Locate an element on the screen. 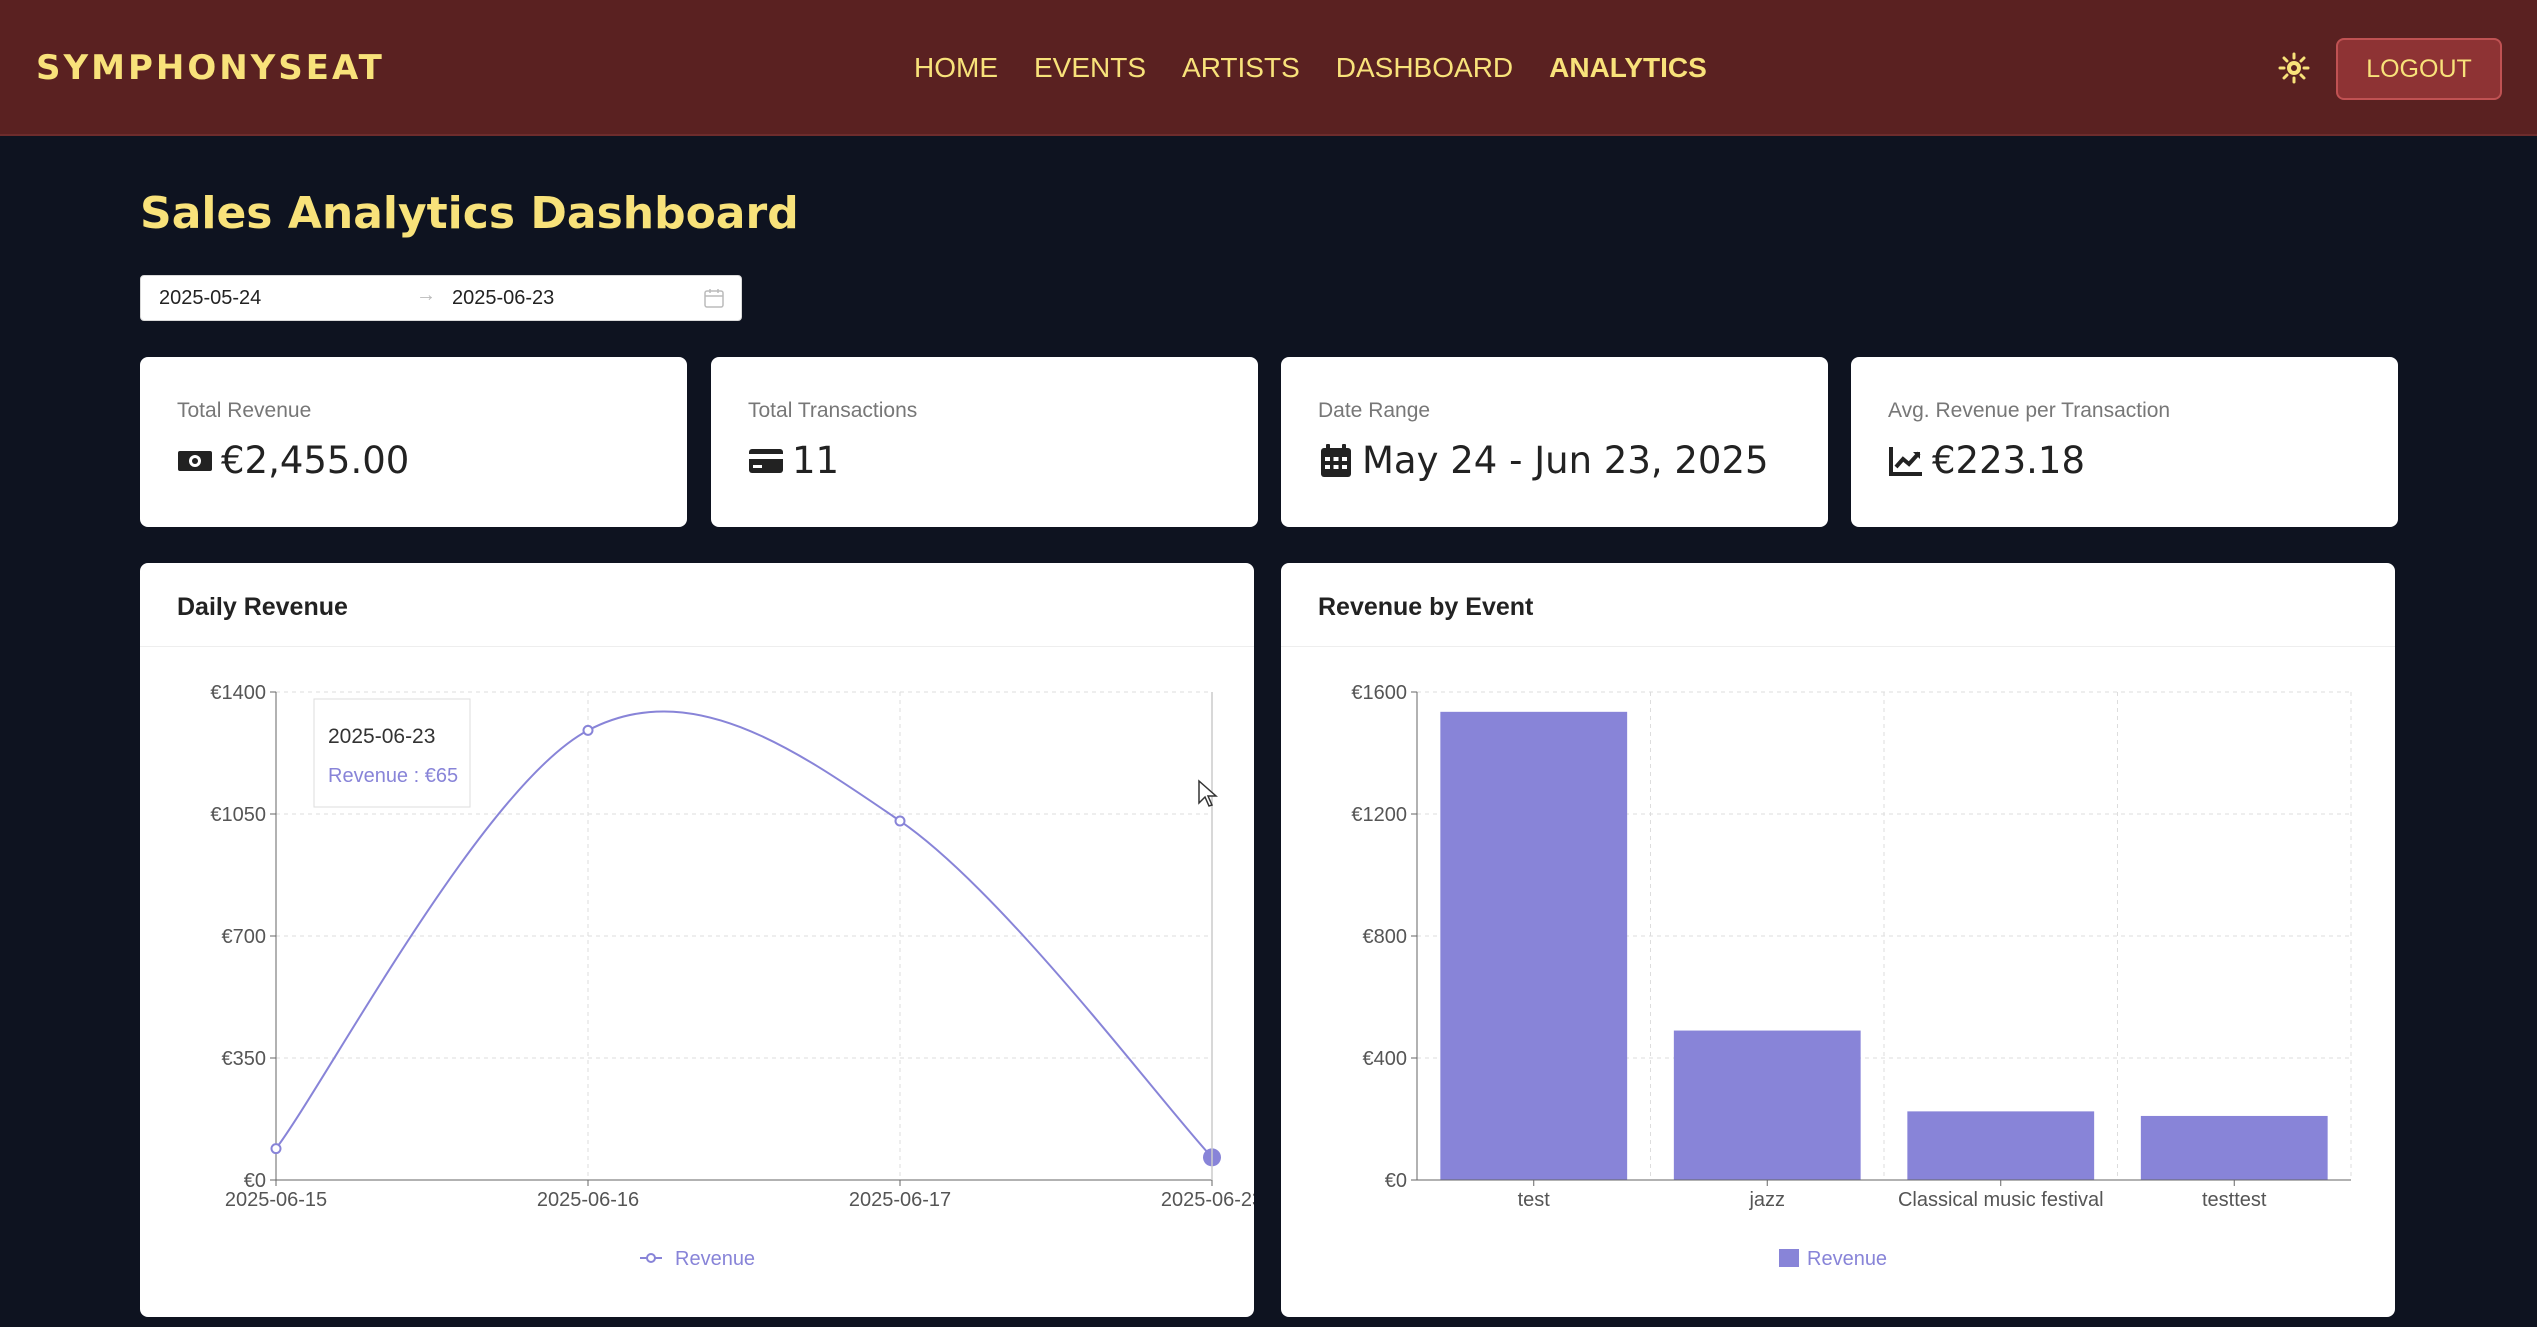 This screenshot has height=1327, width=2537. x-tick-label: testtest is located at coordinates (2234, 1200).